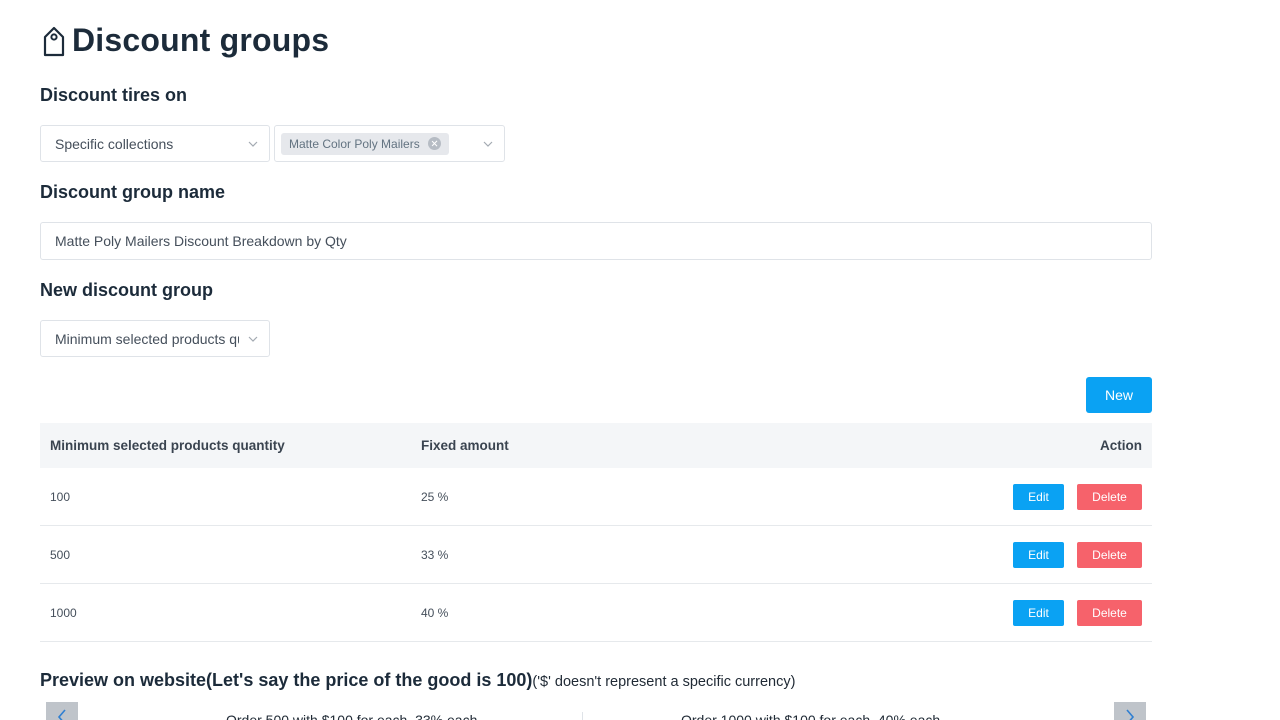  What do you see at coordinates (1121, 445) in the screenshot?
I see `column-header-action: Action` at bounding box center [1121, 445].